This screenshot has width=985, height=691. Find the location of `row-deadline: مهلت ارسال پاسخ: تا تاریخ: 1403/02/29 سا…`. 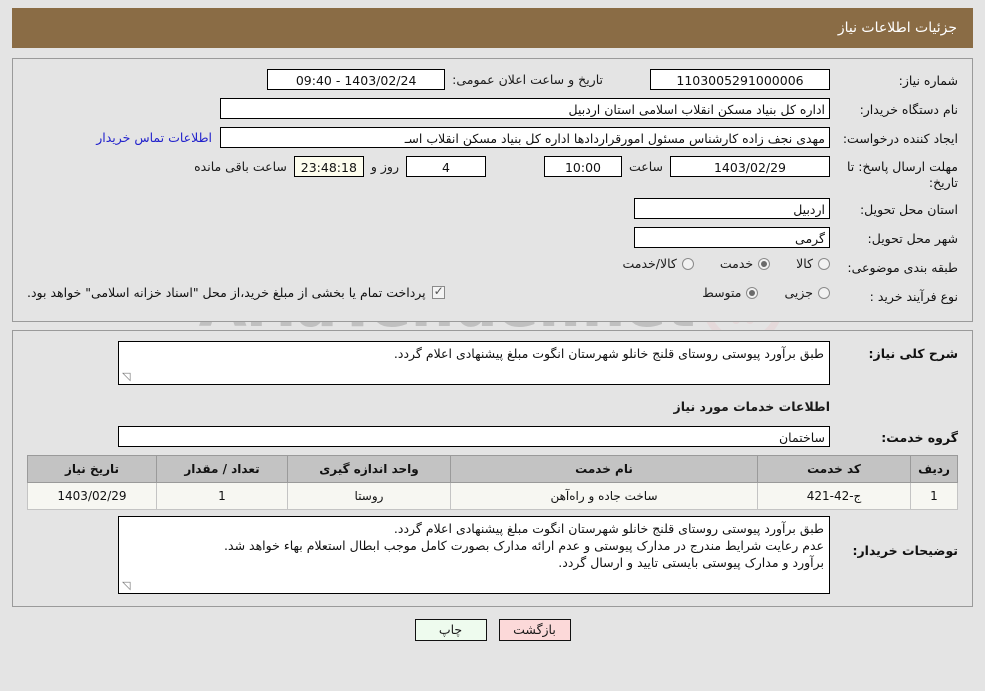

row-deadline: مهلت ارسال پاسخ: تا تاریخ: 1403/02/29 سا… is located at coordinates (492, 173).